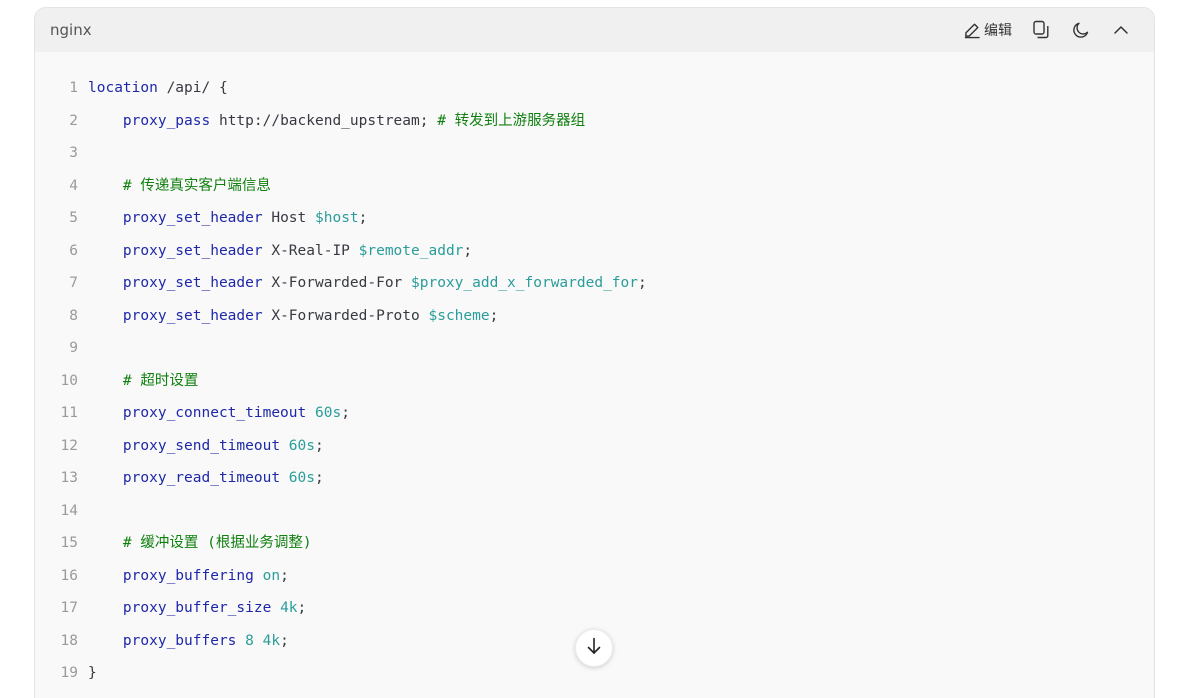 The height and width of the screenshot is (698, 1183). I want to click on code-token: /api/ {, so click(192, 88).